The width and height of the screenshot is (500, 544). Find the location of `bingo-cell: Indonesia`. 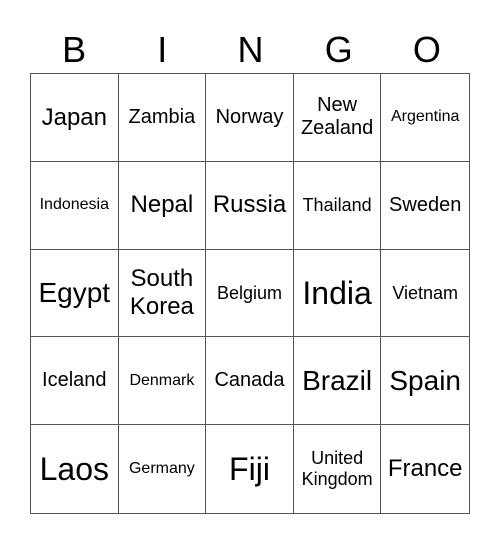

bingo-cell: Indonesia is located at coordinates (75, 205).